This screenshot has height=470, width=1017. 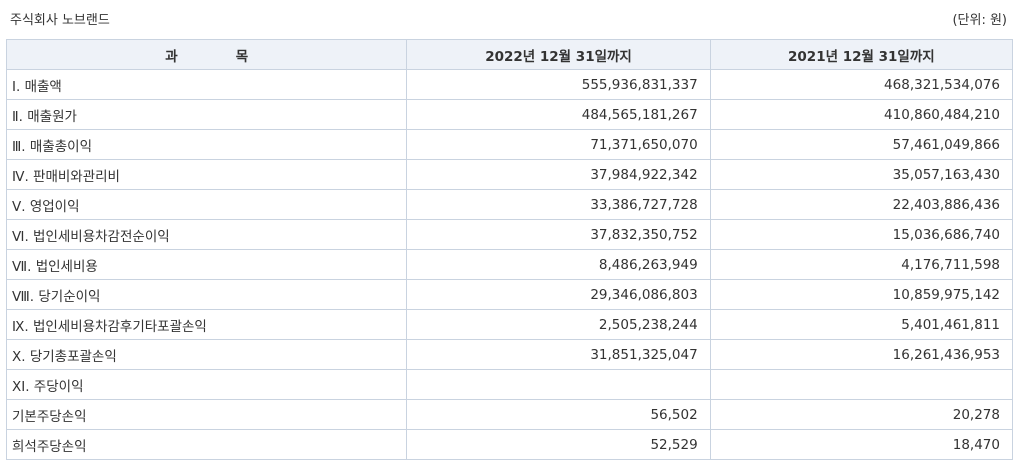 I want to click on row-item-label: Ⅸ. 법인세비용차감후기타포괄손익, so click(x=206, y=324).